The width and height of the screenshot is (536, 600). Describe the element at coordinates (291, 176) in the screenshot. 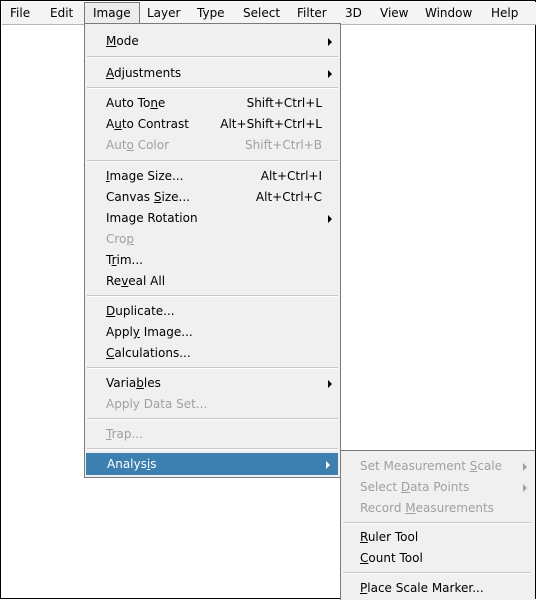

I see `shortcut-label: Alt+Ctrl+I` at that location.